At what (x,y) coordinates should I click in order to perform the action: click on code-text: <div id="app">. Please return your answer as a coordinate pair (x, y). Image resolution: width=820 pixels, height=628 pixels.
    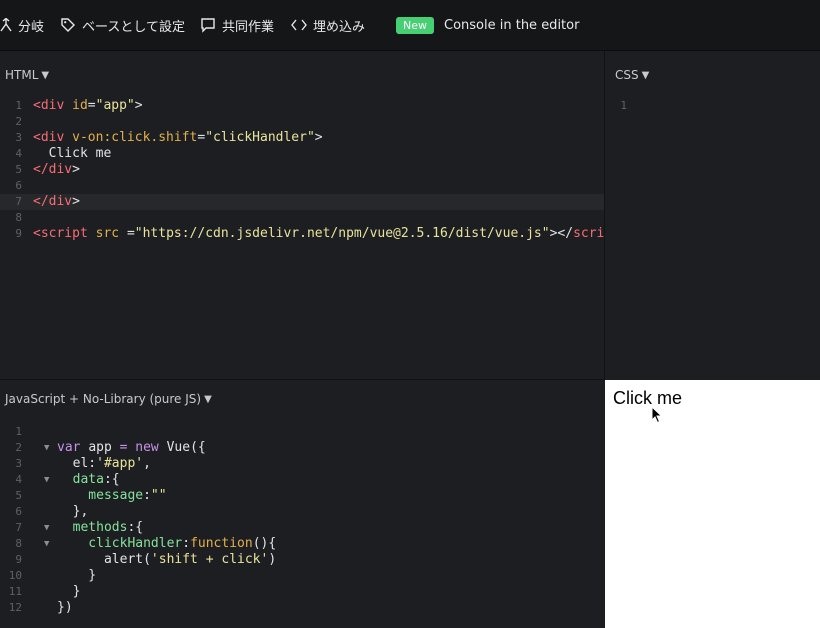
    Looking at the image, I should click on (88, 105).